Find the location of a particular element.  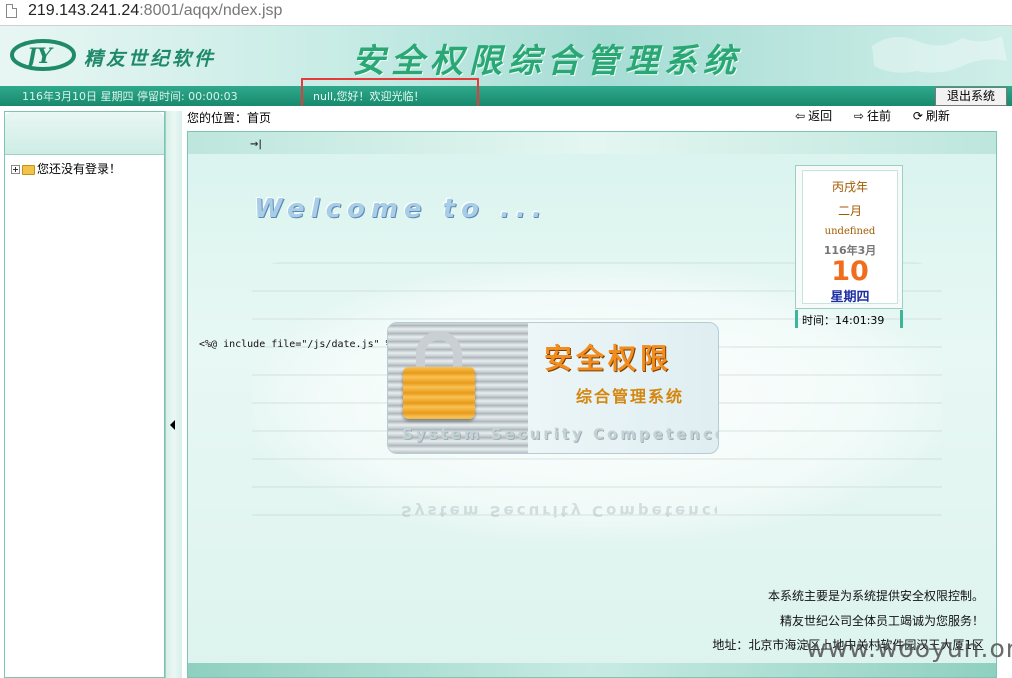

header-banner: JY 精友世纪软件 安全权限综合管理系统 is located at coordinates (506, 56).